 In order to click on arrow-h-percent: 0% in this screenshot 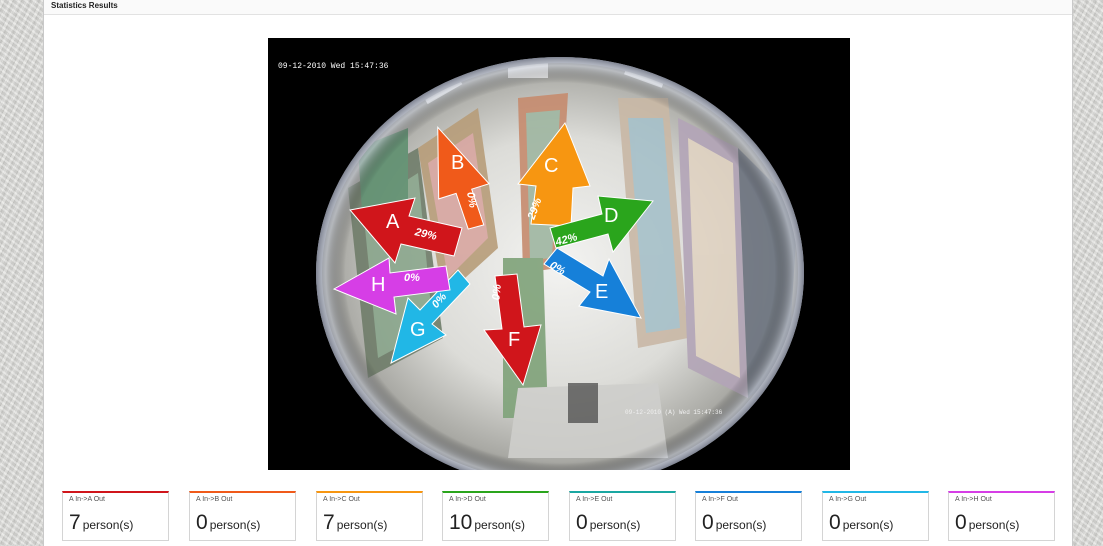, I will do `click(412, 278)`.